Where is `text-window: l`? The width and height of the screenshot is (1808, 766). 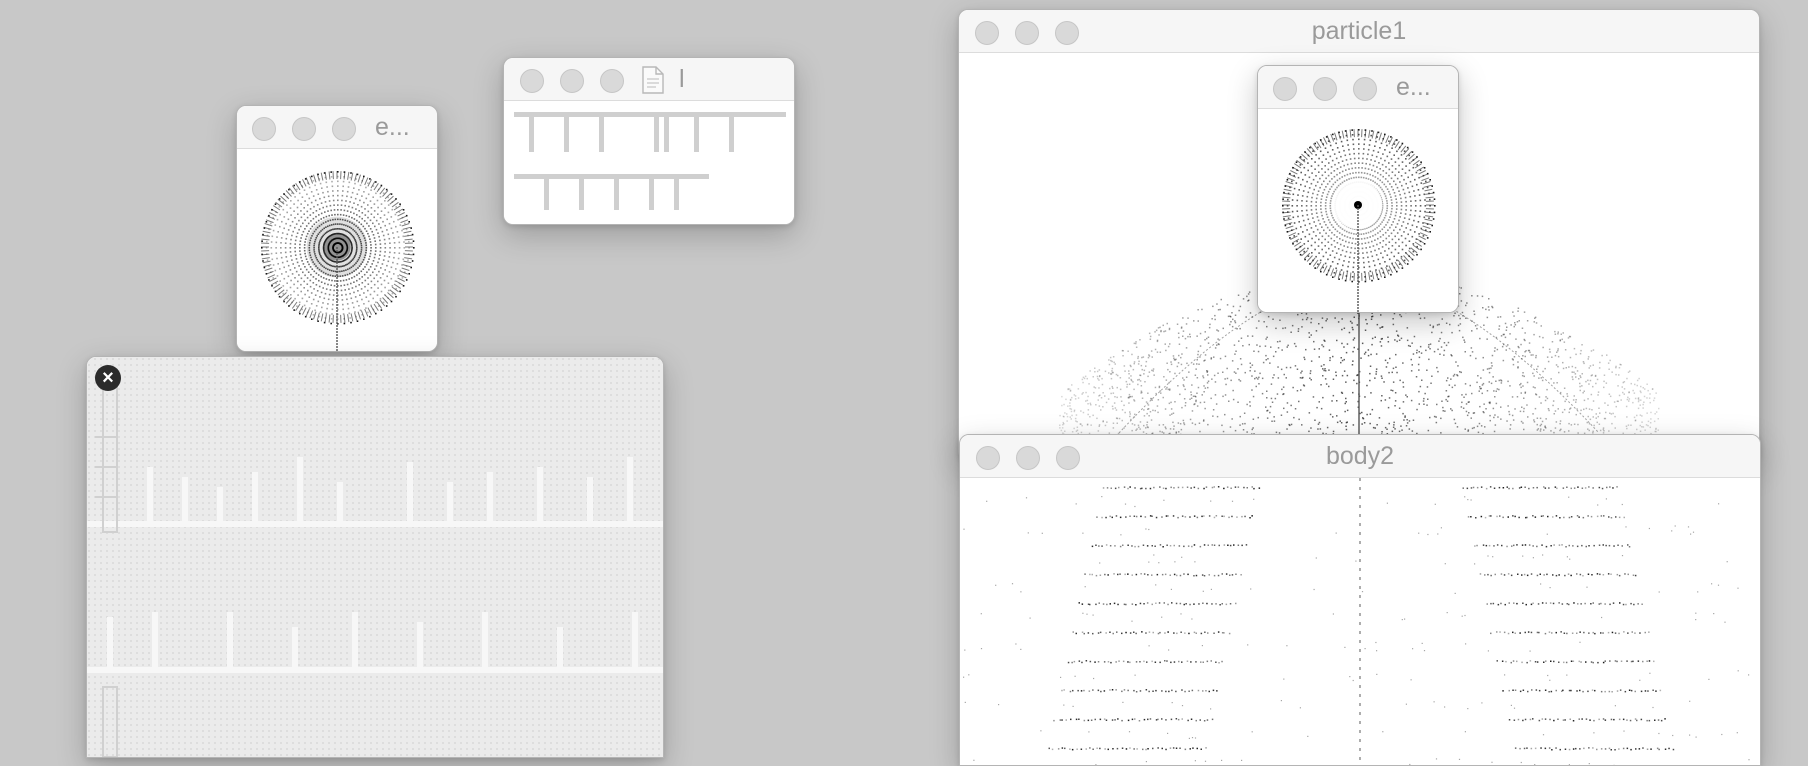 text-window: l is located at coordinates (649, 141).